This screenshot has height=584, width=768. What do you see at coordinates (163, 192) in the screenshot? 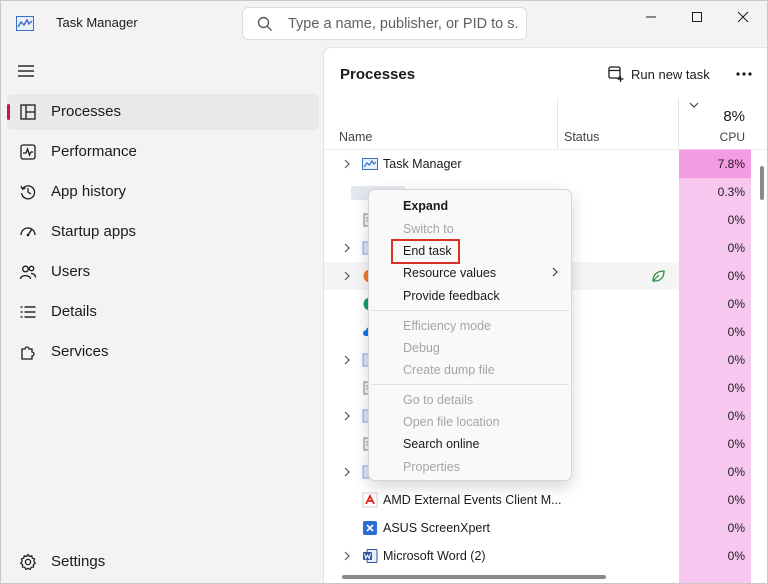
I see `sidebar-item-app-history: App history` at bounding box center [163, 192].